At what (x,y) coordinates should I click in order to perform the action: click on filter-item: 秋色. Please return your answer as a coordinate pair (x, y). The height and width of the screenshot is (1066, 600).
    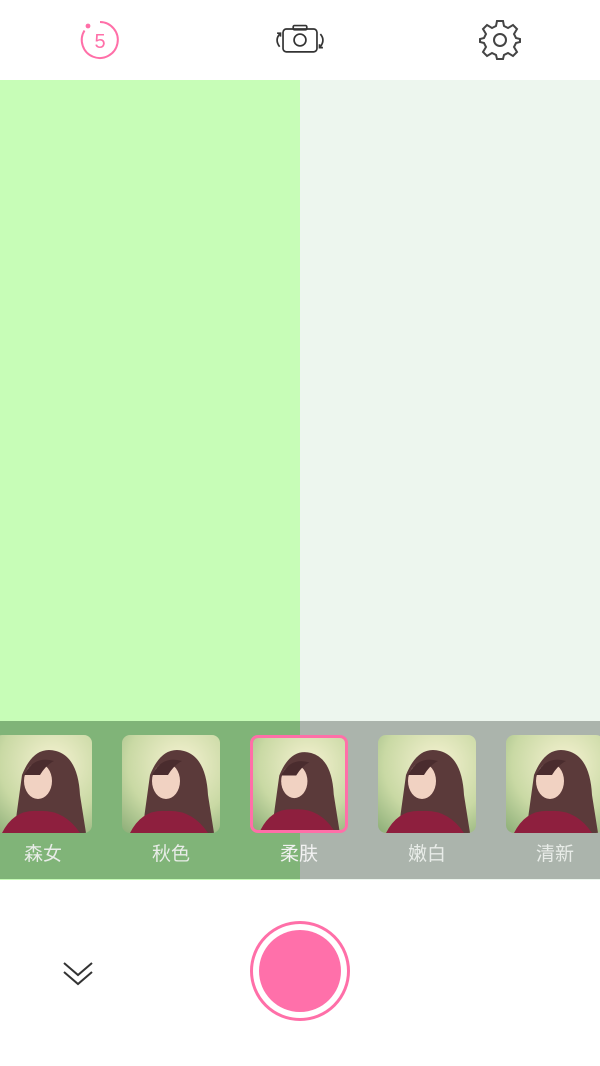
    Looking at the image, I should click on (172, 800).